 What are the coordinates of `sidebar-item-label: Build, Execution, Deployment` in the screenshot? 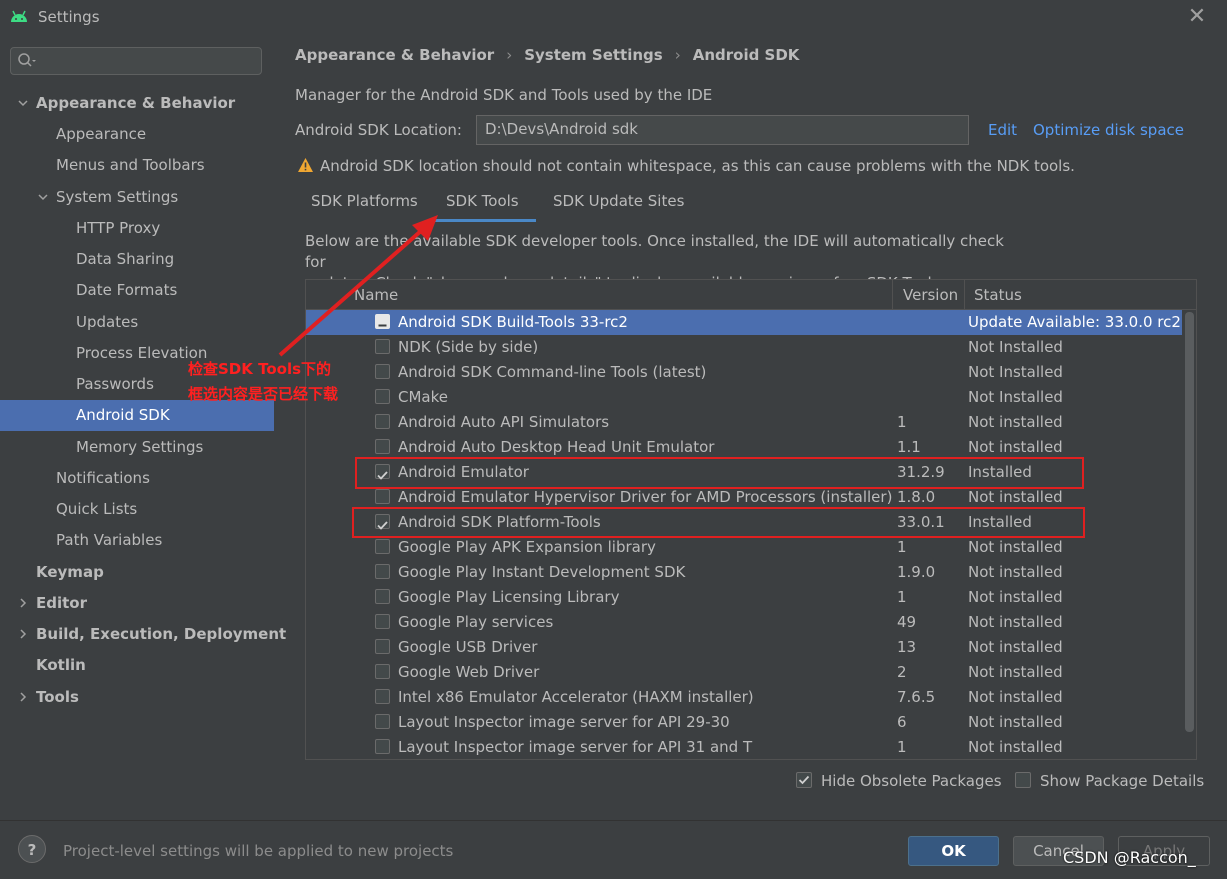 It's located at (161, 634).